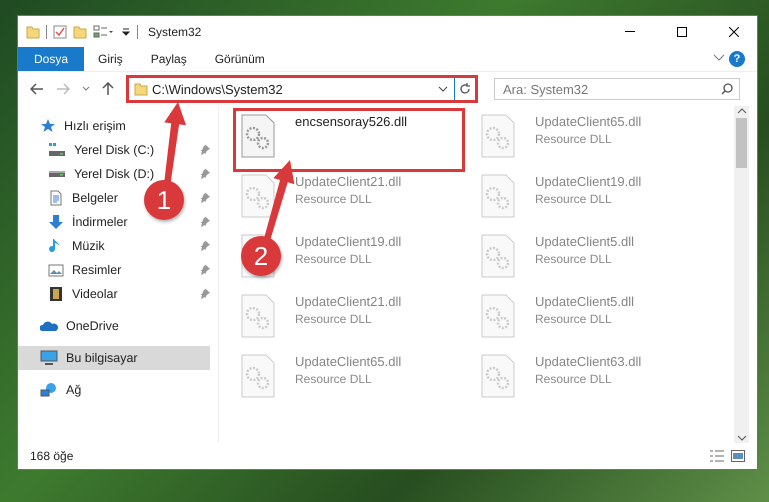  Describe the element at coordinates (114, 174) in the screenshot. I see `sidebar-item: Yerel Disk (D:)` at that location.